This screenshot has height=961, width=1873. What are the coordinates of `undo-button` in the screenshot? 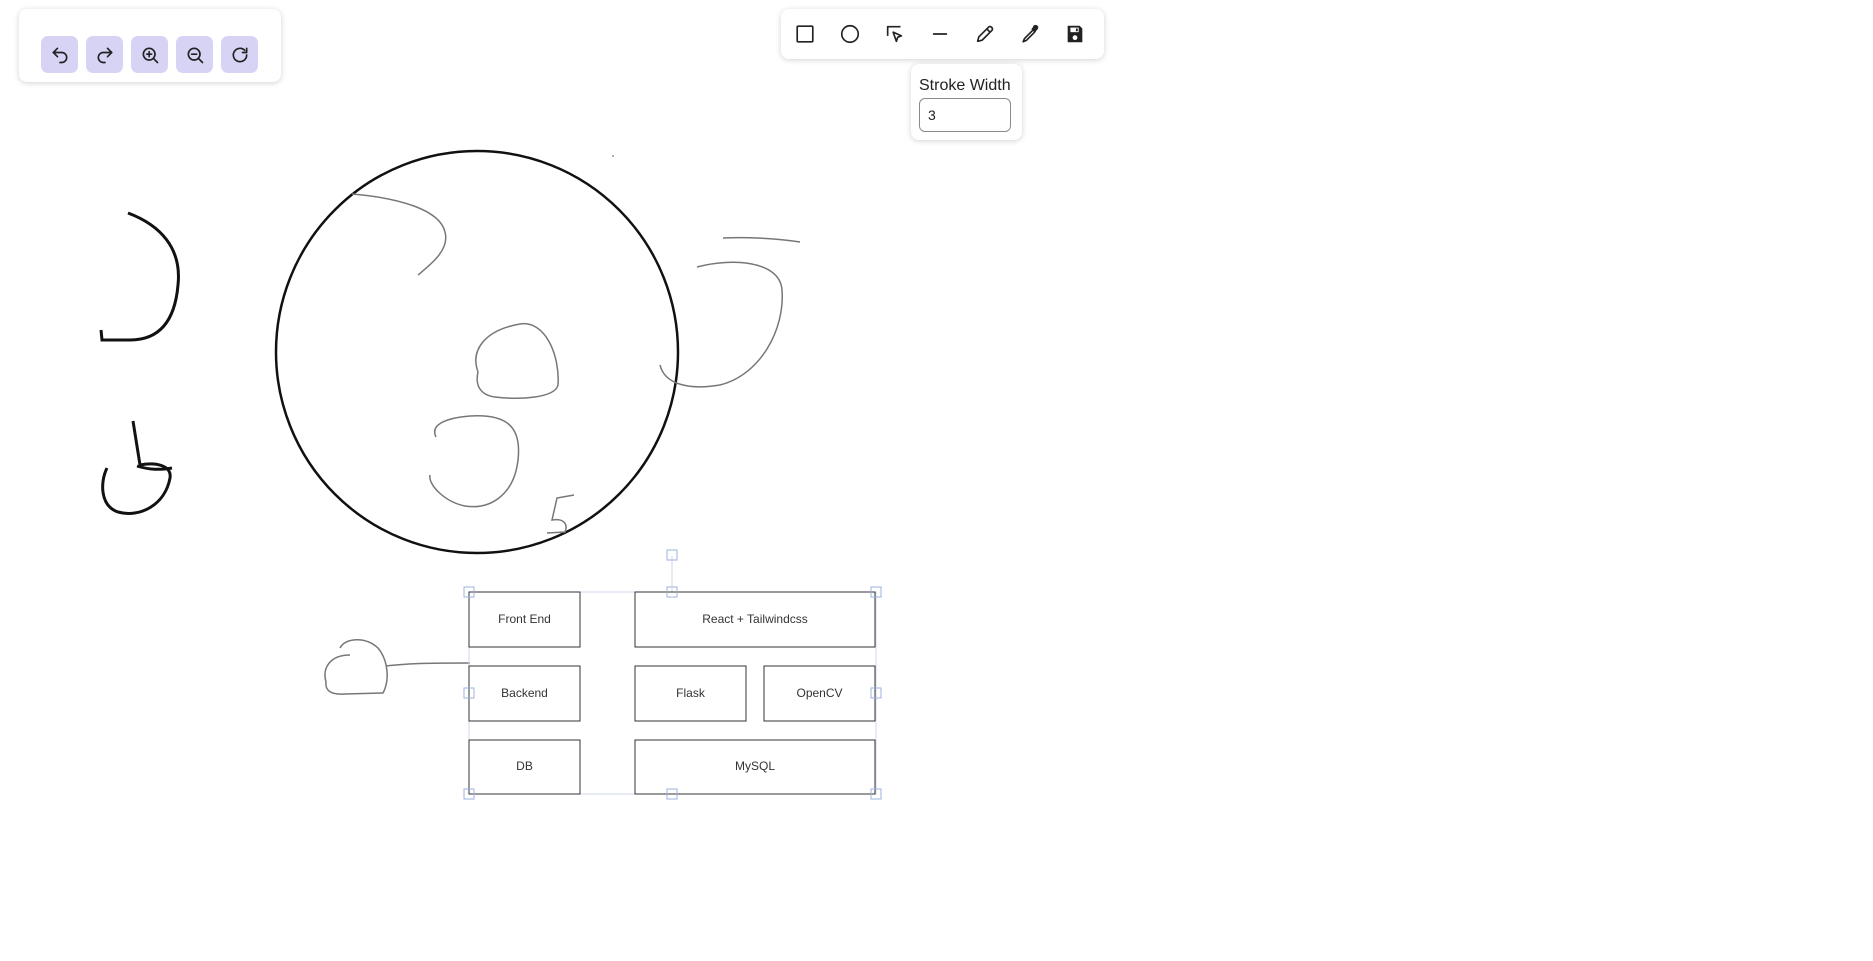 It's located at (59, 54).